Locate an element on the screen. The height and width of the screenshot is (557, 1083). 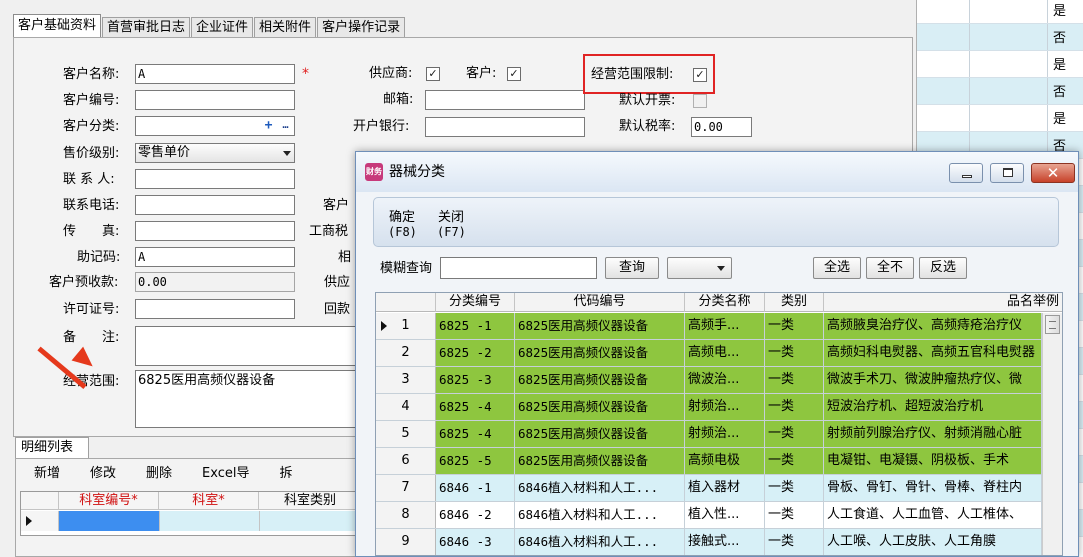
select-none-button: 全不 is located at coordinates (890, 268).